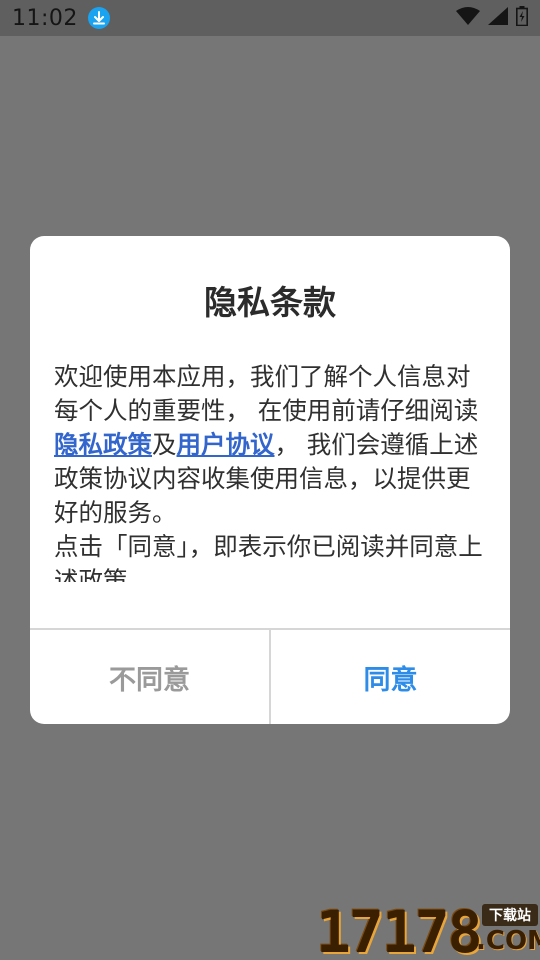 The image size is (540, 960). What do you see at coordinates (268, 557) in the screenshot?
I see `body-text-3: 点击「同意」，即表示你已阅读并同意上述政策` at bounding box center [268, 557].